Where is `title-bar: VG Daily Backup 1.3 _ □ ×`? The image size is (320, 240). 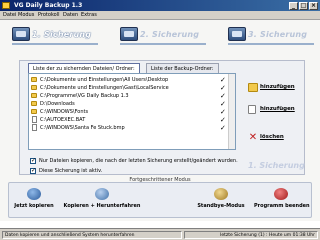
title-bar: VG Daily Backup 1.3 _ □ × is located at coordinates (160, 5).